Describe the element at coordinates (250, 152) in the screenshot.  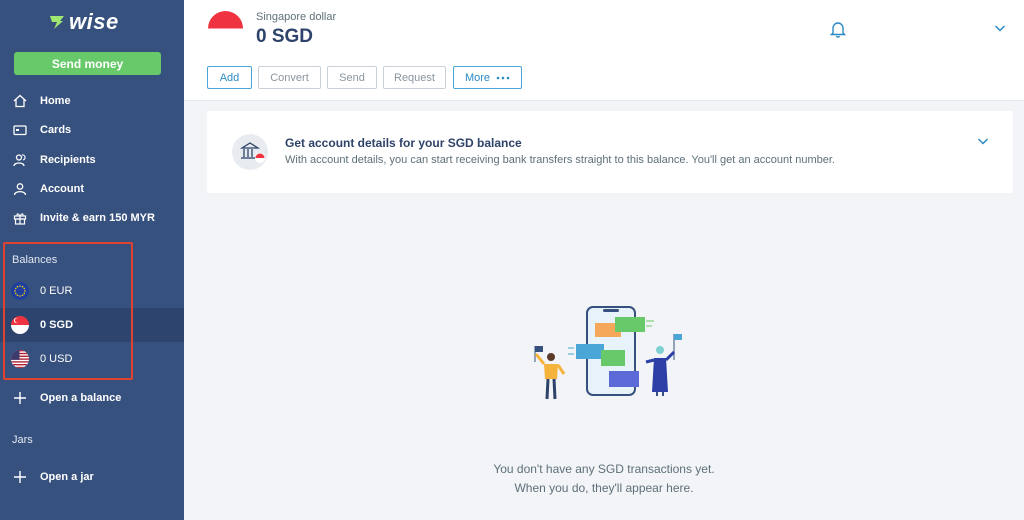
I see `bank-icon` at that location.